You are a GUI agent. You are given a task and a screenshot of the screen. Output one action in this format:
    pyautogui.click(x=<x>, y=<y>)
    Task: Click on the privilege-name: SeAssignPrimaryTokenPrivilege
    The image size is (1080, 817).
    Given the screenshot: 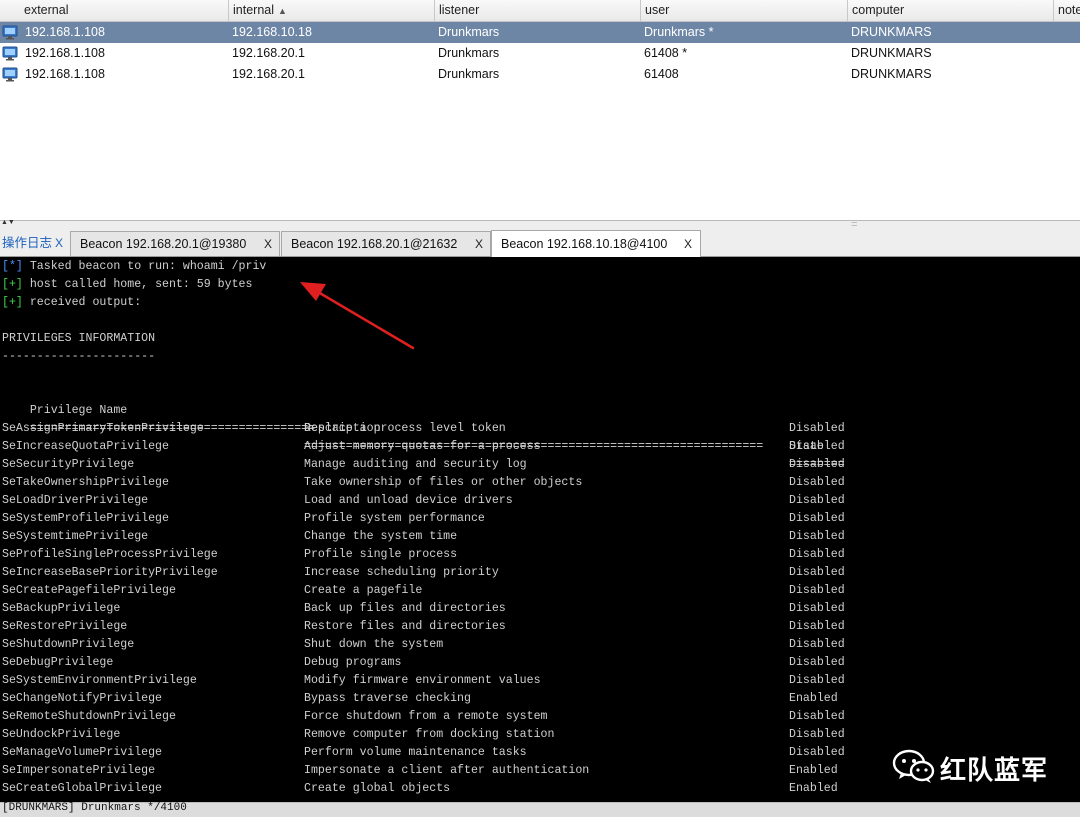 What is the action you would take?
    pyautogui.click(x=103, y=428)
    